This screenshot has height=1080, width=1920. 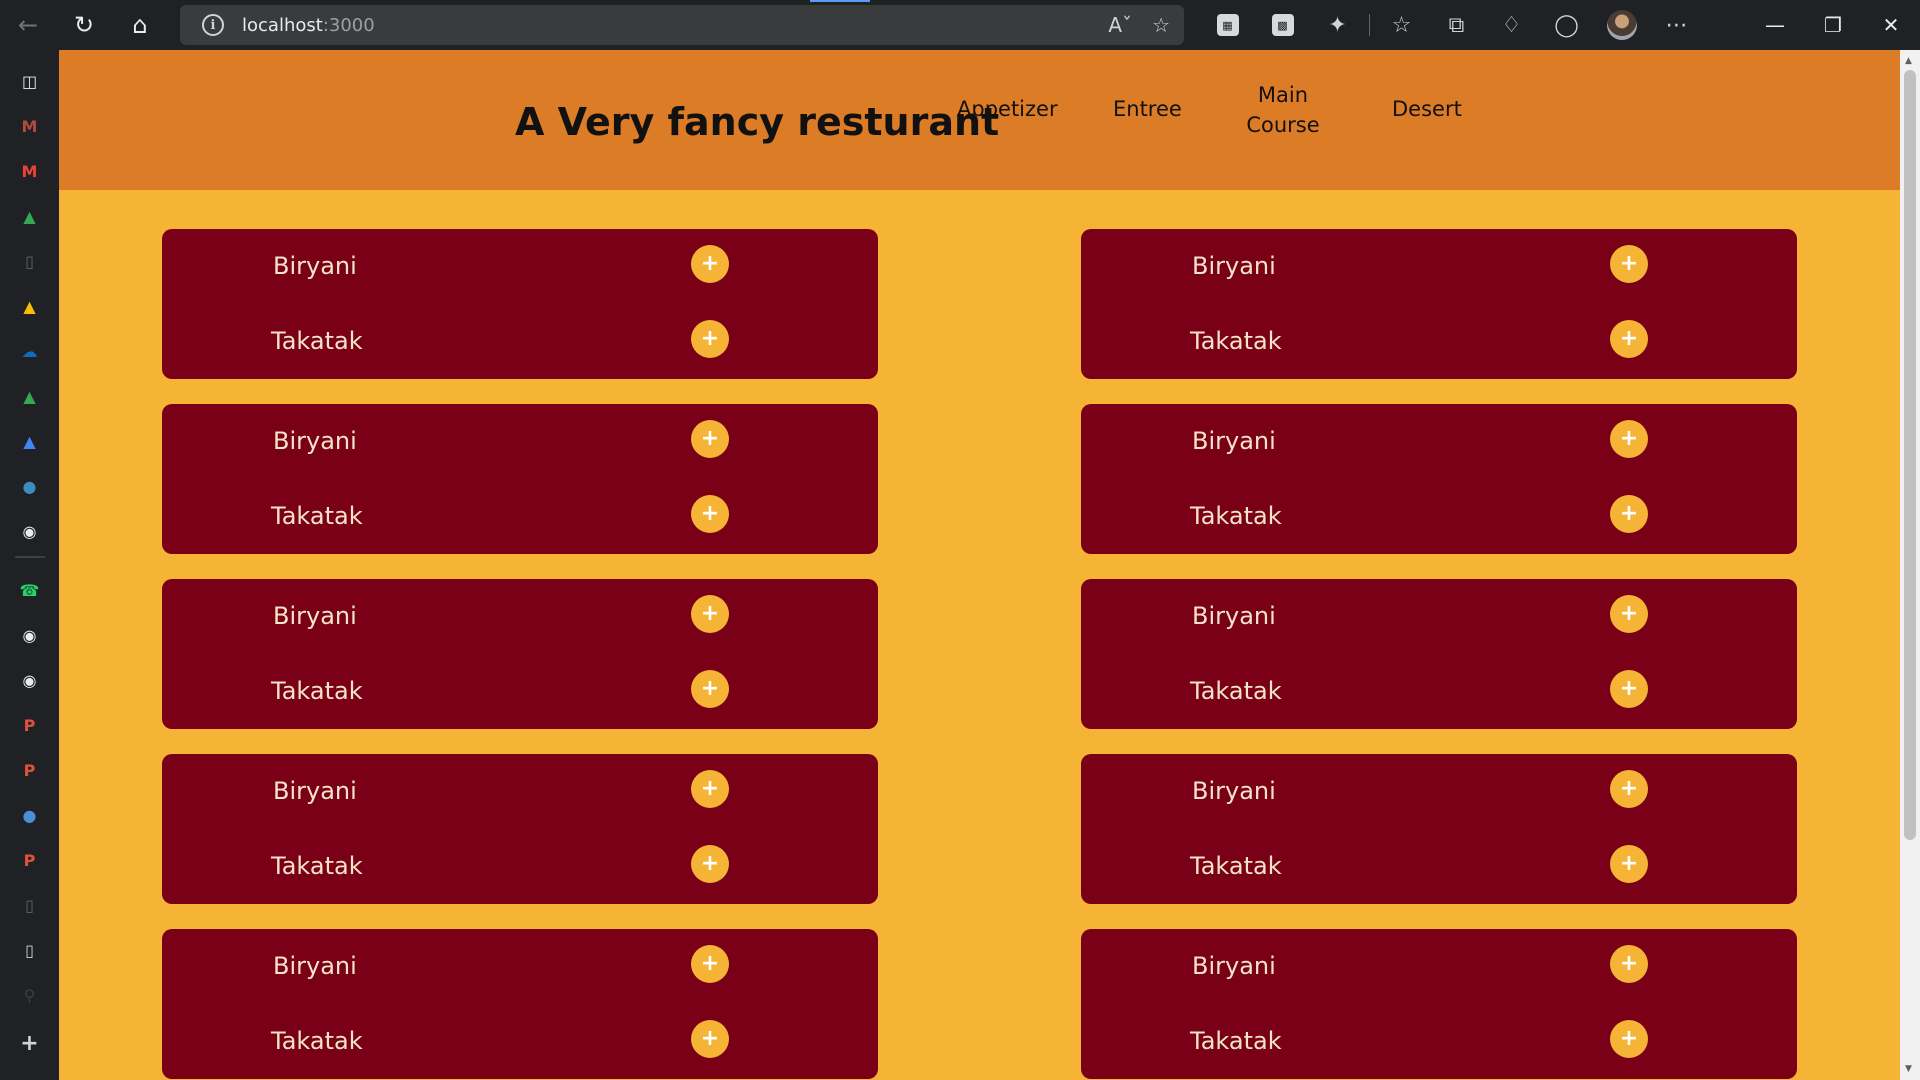 What do you see at coordinates (1908, 1069) in the screenshot?
I see `scroll-down-icon: ▼` at bounding box center [1908, 1069].